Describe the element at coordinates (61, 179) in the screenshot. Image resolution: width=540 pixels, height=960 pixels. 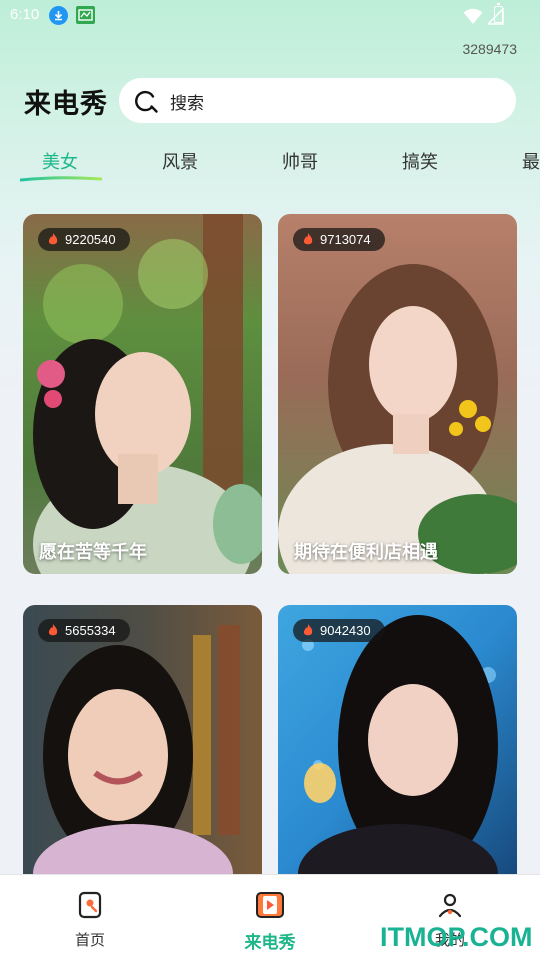
I see `active-tab-indicator` at that location.